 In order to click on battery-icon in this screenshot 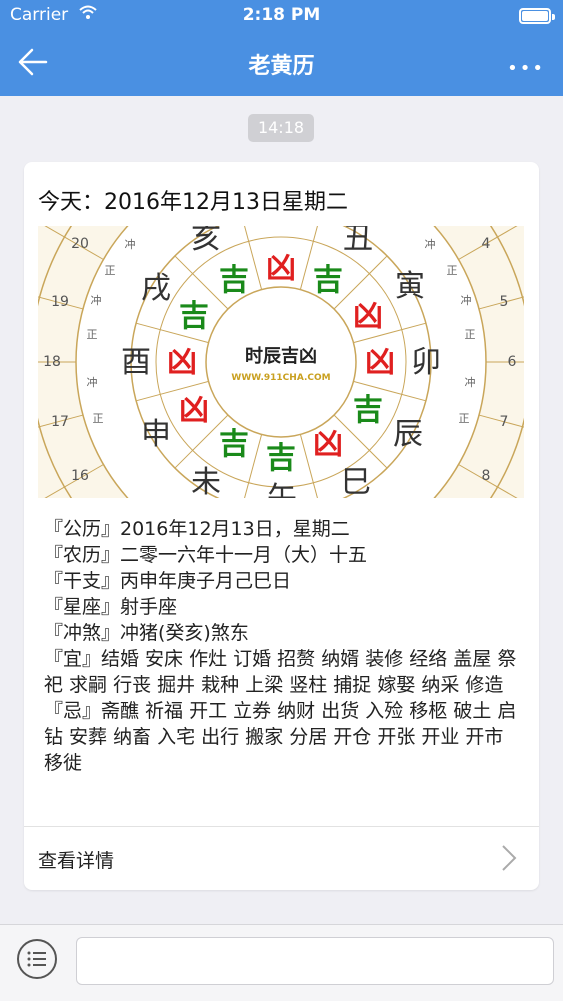, I will do `click(537, 16)`.